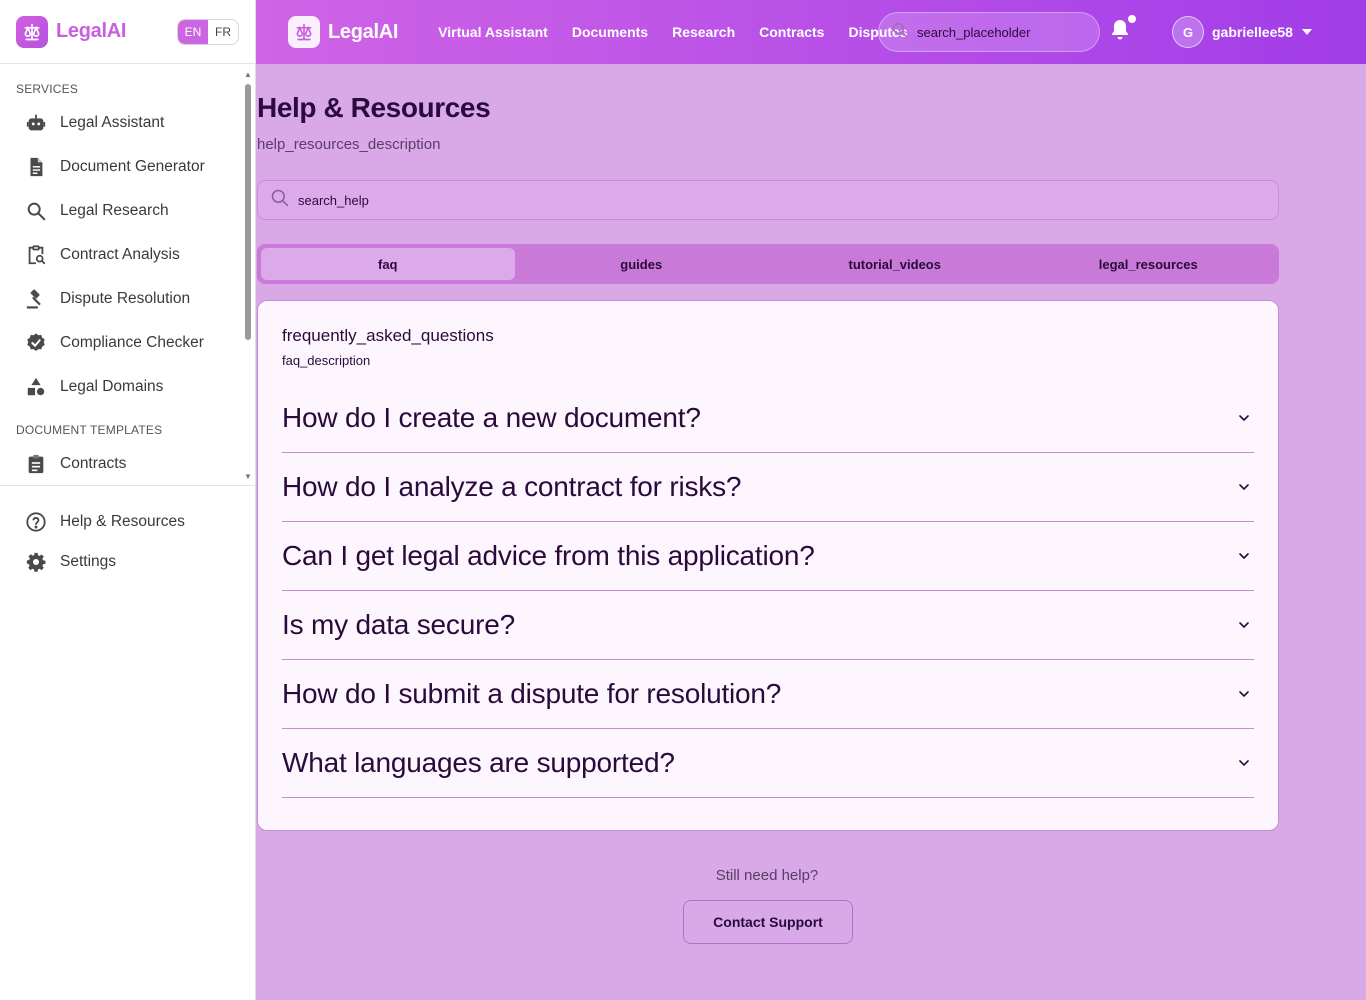 The width and height of the screenshot is (1366, 1000). What do you see at coordinates (89, 430) in the screenshot?
I see `templates-heading: DOCUMENT TEMPLATES` at bounding box center [89, 430].